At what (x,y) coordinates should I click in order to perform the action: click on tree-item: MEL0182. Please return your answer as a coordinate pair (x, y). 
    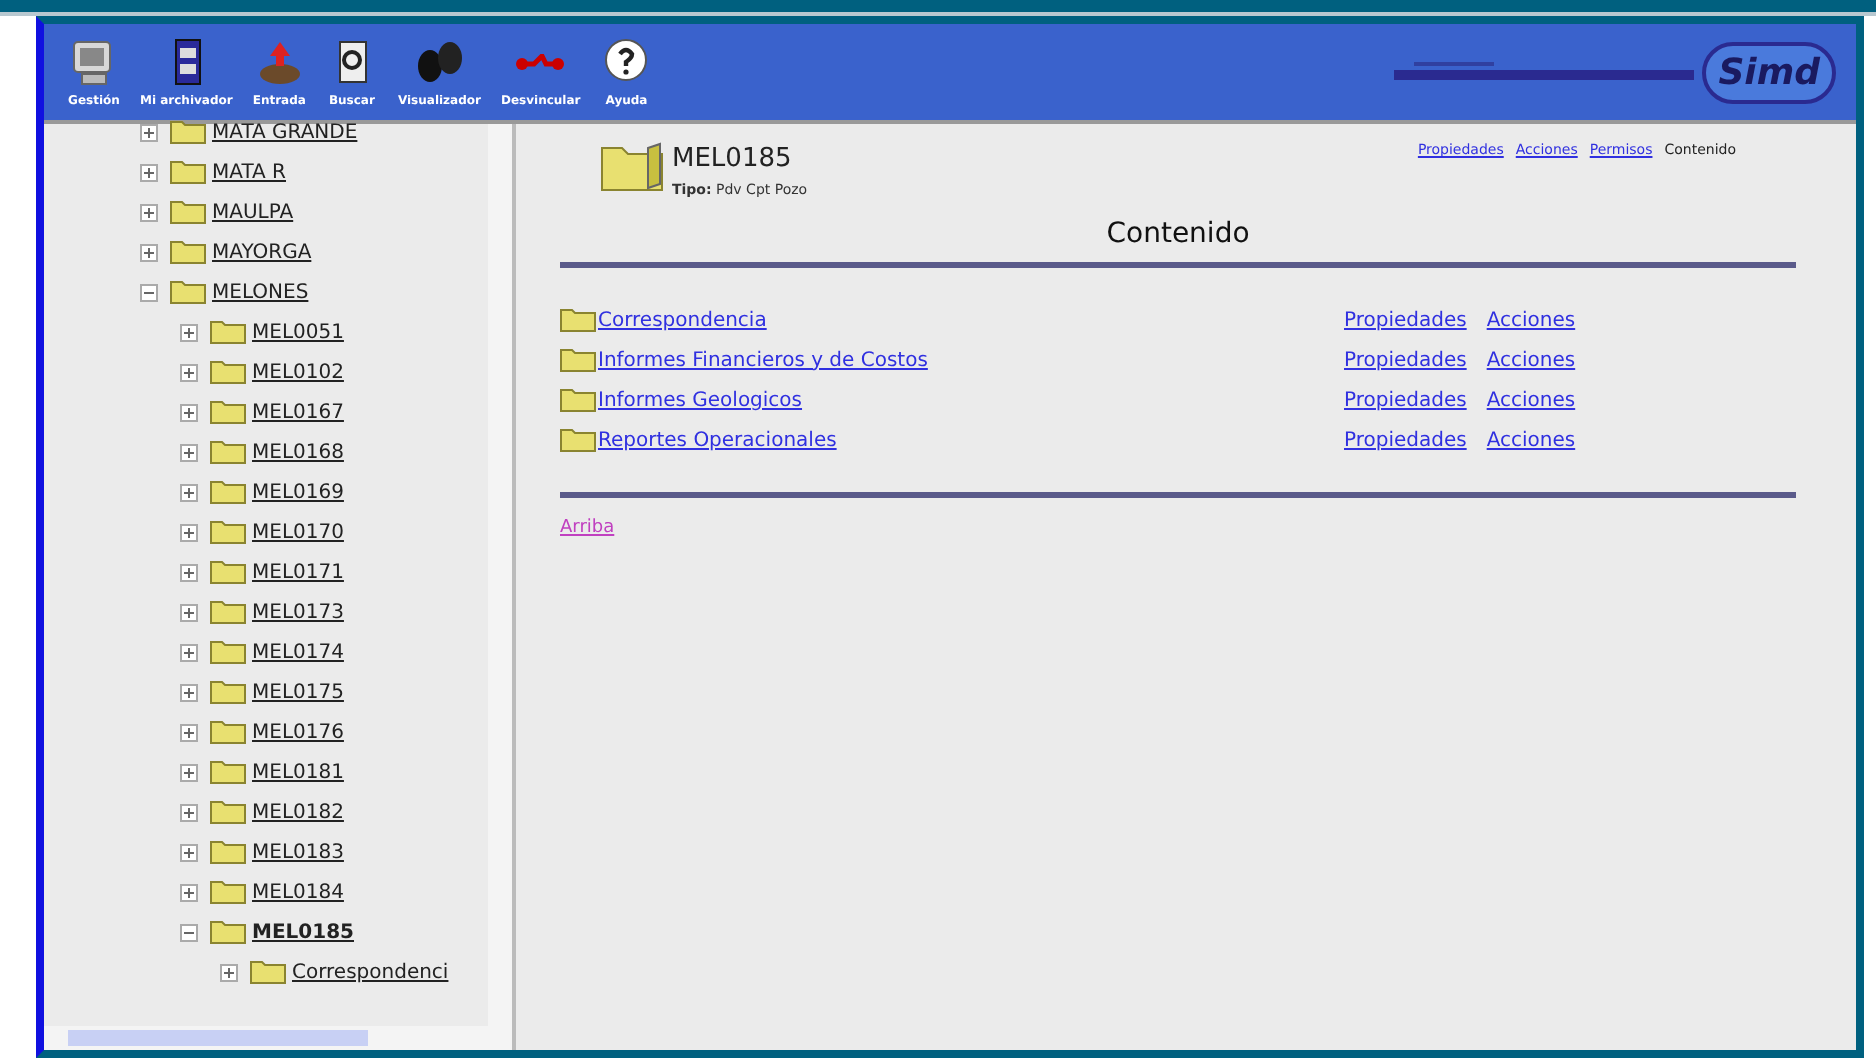
    Looking at the image, I should click on (298, 812).